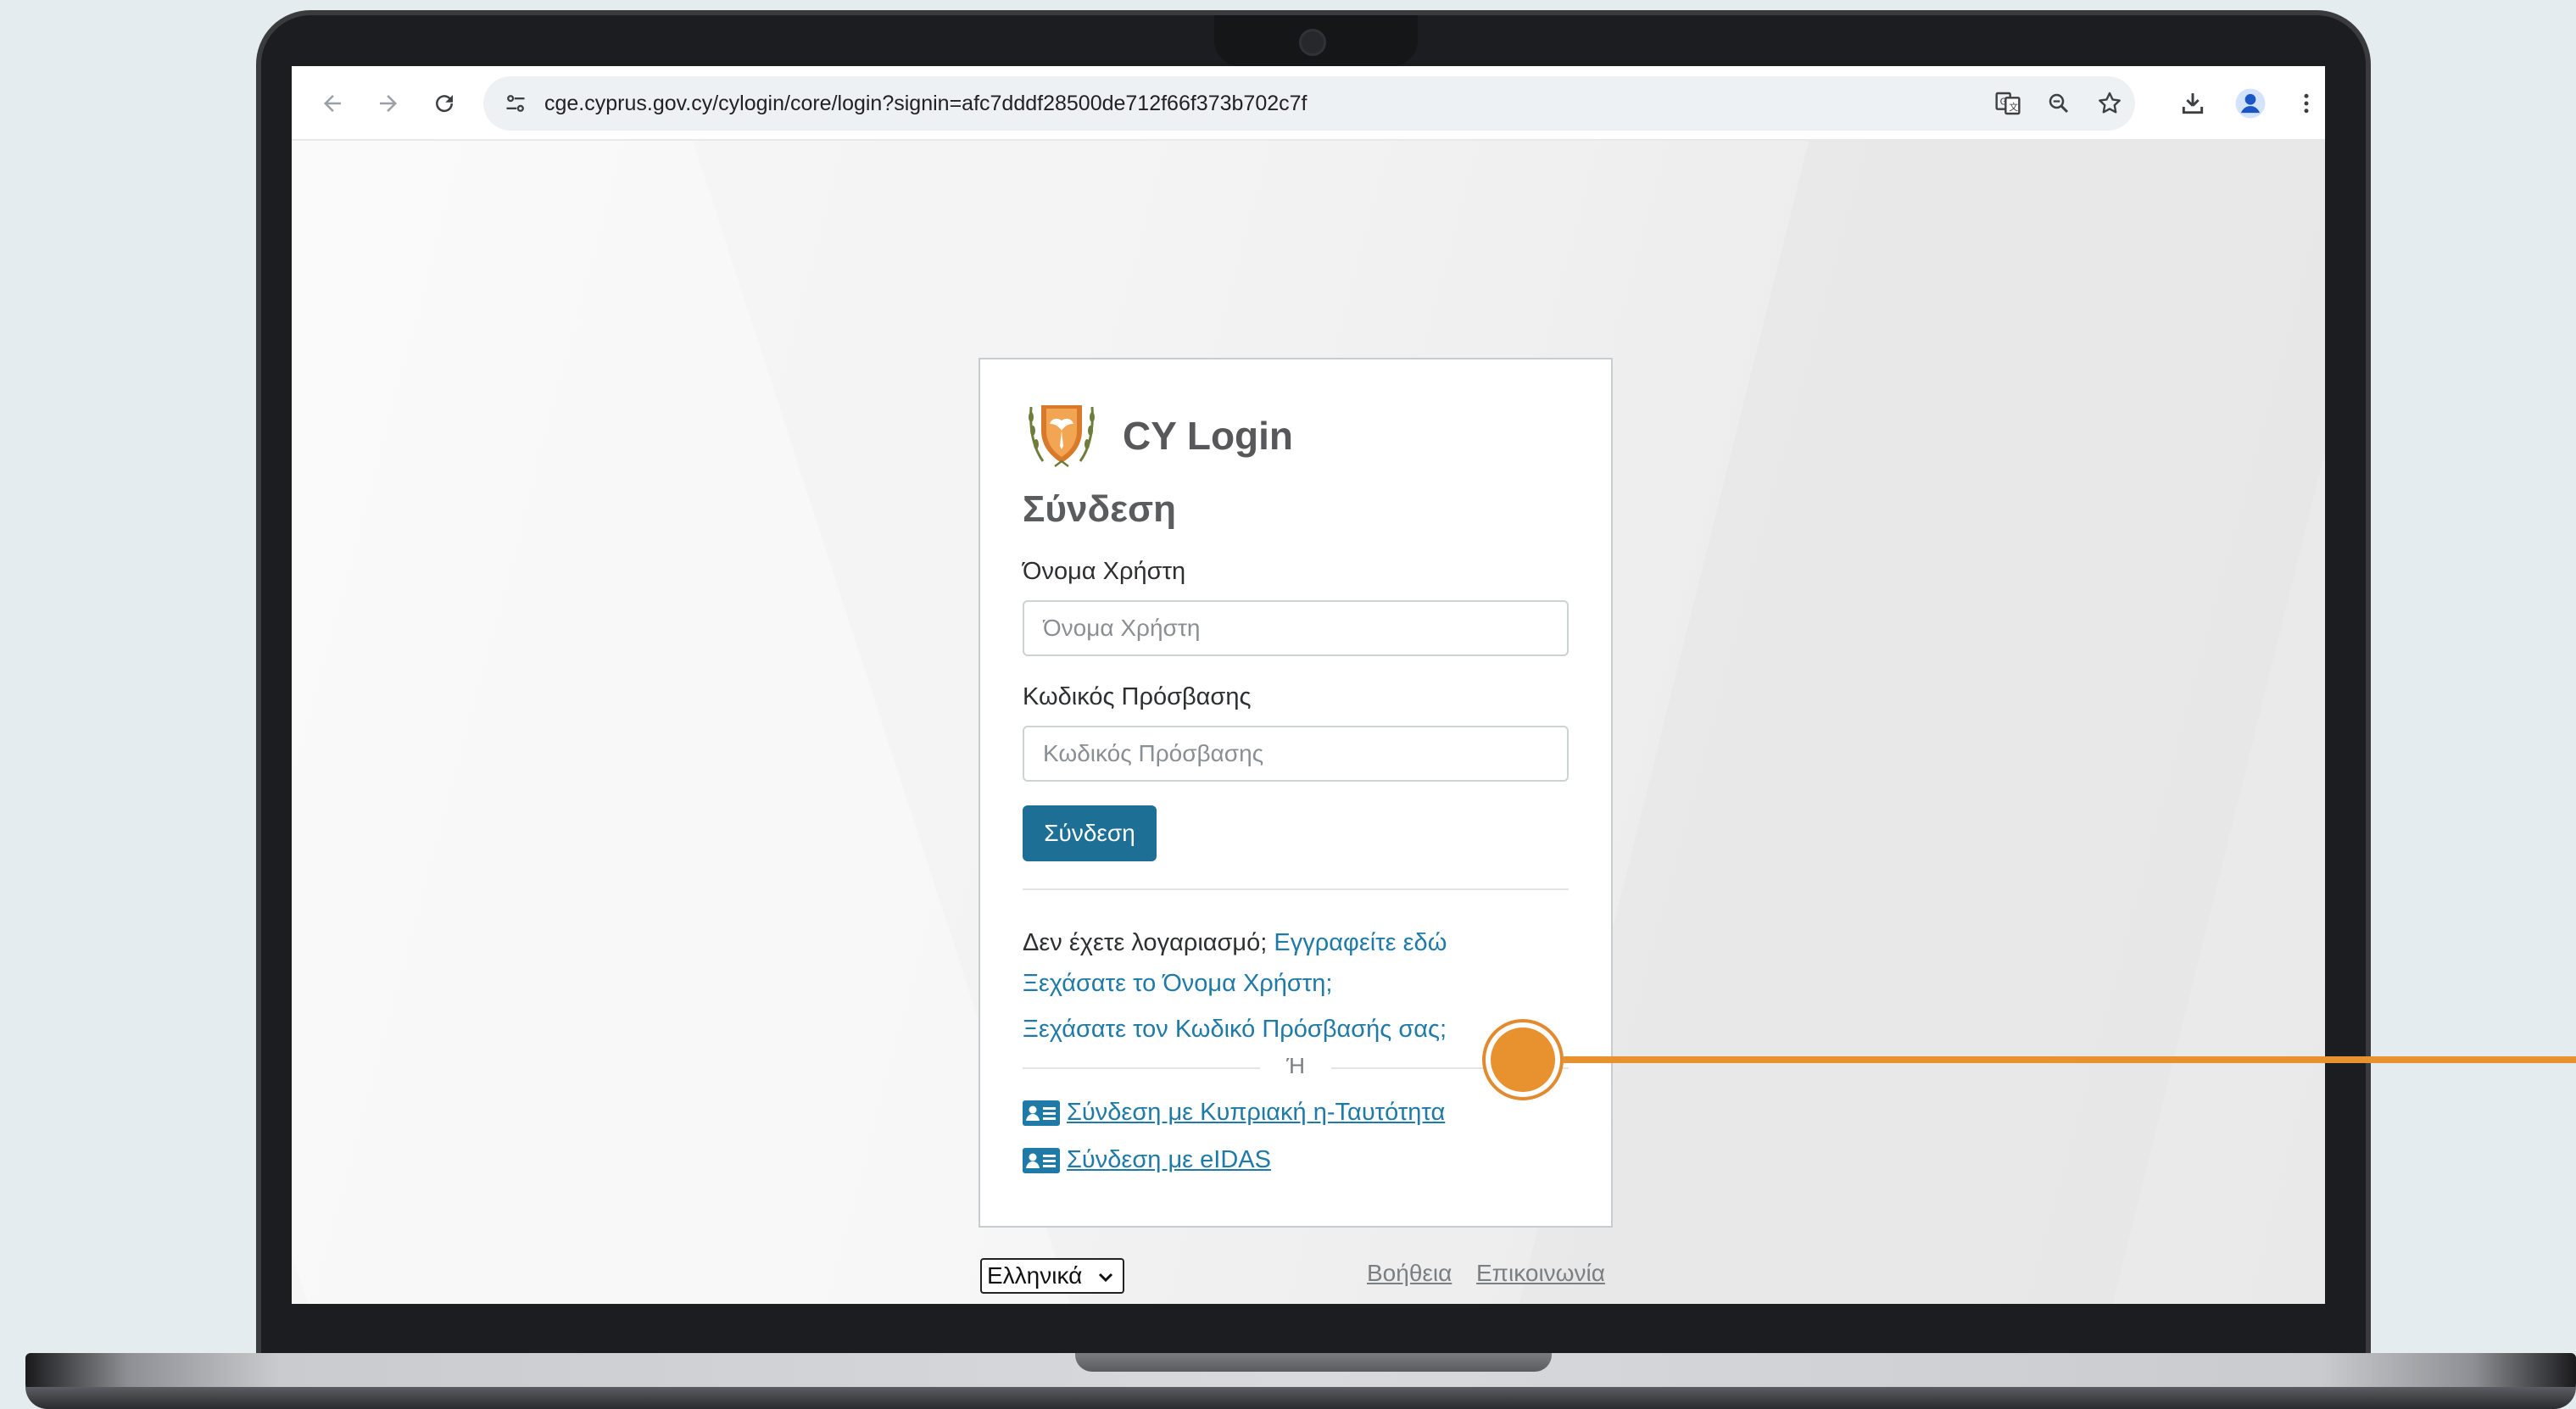 Image resolution: width=2576 pixels, height=1409 pixels. What do you see at coordinates (1035, 1275) in the screenshot?
I see `language-value: Ελληνικά` at bounding box center [1035, 1275].